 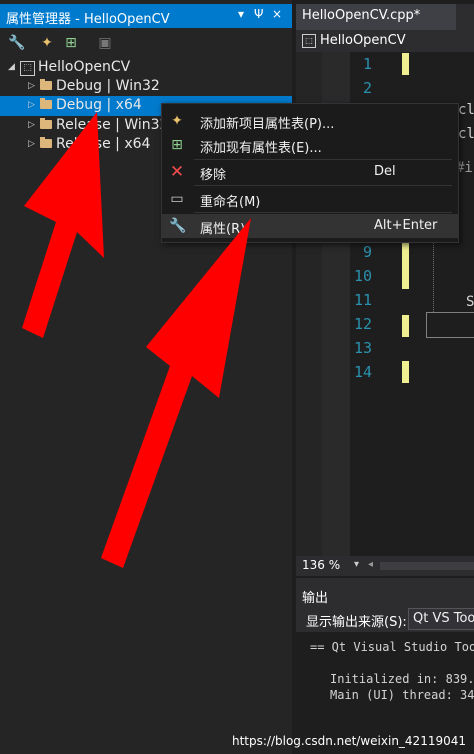 I want to click on tree-config-debug-win32: ▷ Debug | Win32, so click(x=146, y=87).